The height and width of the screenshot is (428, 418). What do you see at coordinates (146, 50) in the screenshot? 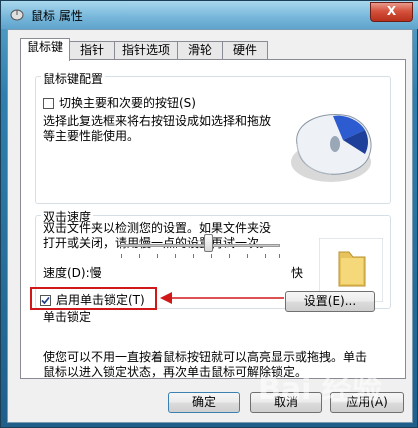
I see `tab-pointer-options: 指针选项` at bounding box center [146, 50].